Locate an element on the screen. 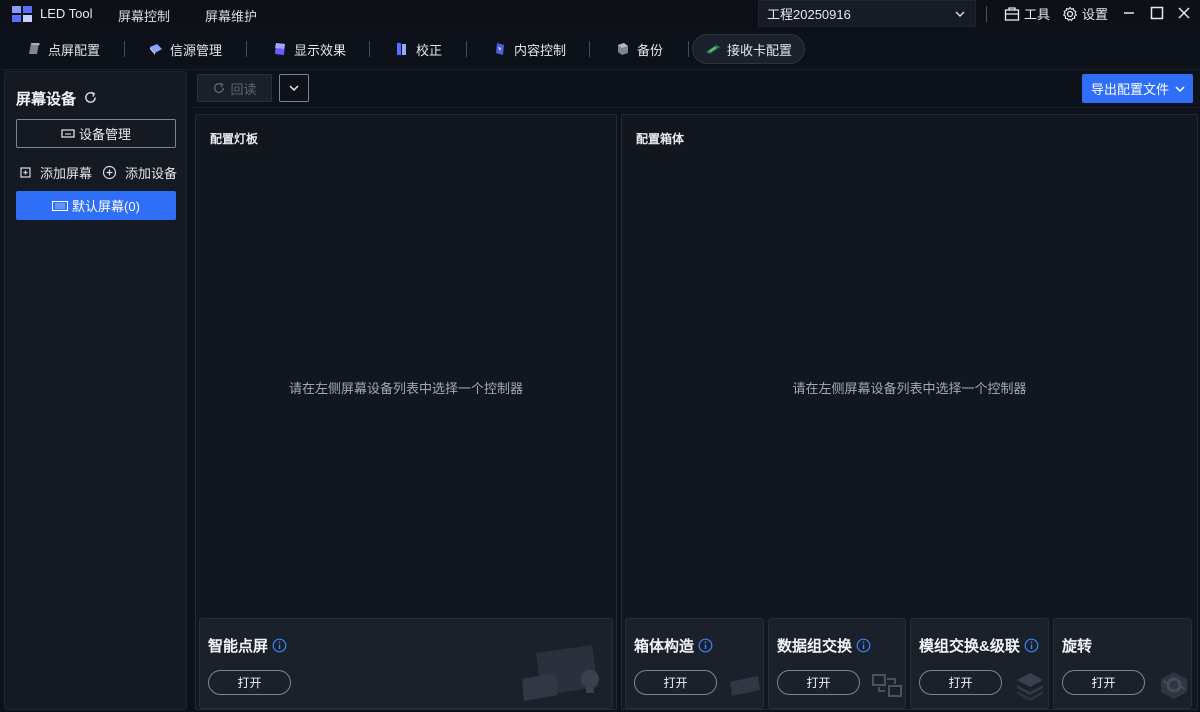 This screenshot has height=712, width=1200. export-config-button: 导出配置文件 is located at coordinates (1137, 88).